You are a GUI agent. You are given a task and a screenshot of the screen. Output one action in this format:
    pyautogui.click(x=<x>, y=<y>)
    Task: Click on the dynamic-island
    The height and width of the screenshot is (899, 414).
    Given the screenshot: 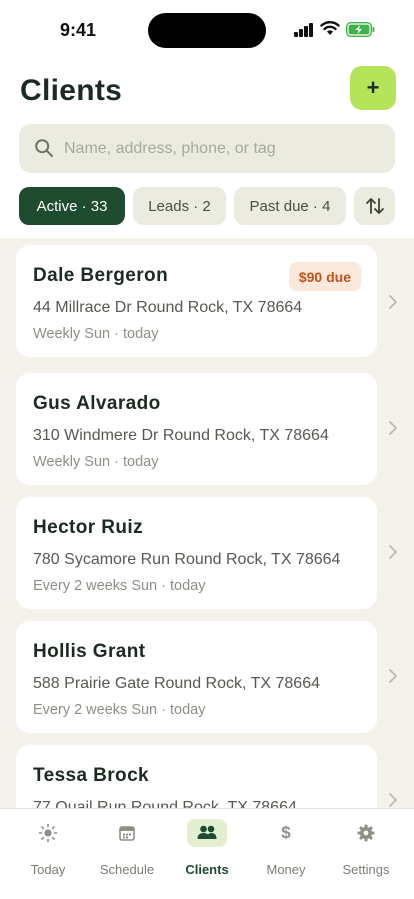 What is the action you would take?
    pyautogui.click(x=207, y=30)
    